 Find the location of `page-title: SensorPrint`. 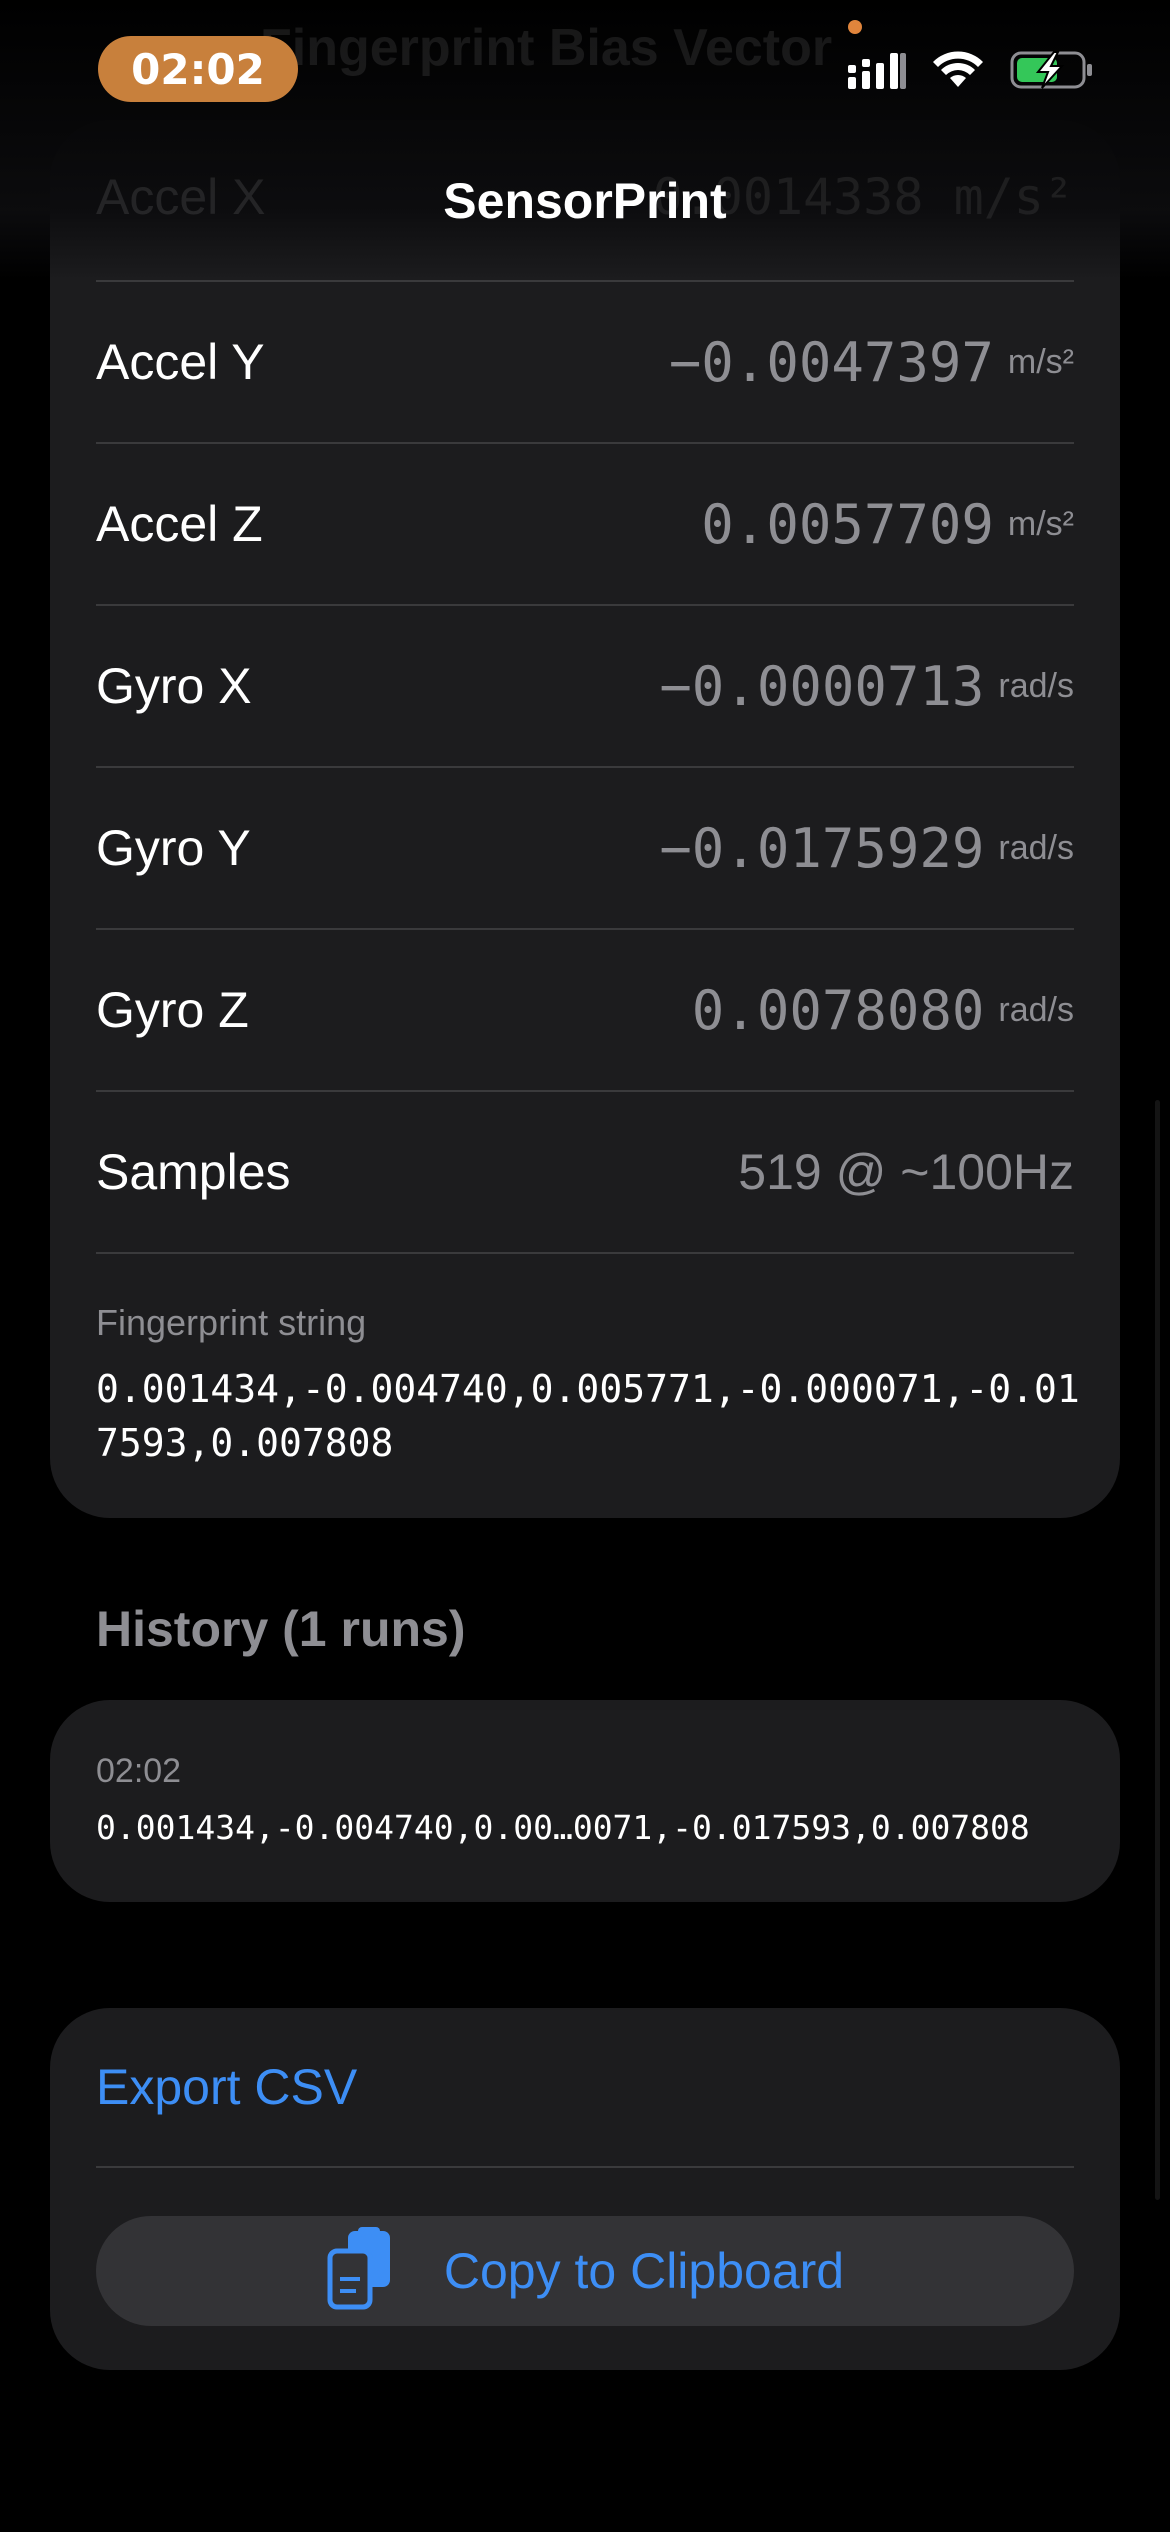

page-title: SensorPrint is located at coordinates (585, 201).